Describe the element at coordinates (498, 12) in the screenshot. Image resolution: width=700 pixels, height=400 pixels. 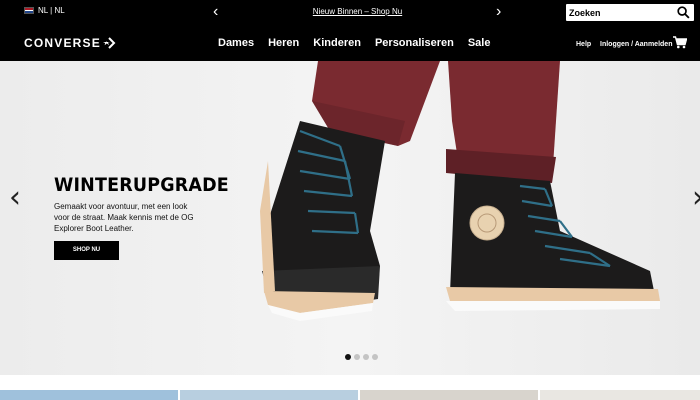
I see `promo-next-arrow-icon: ›` at that location.